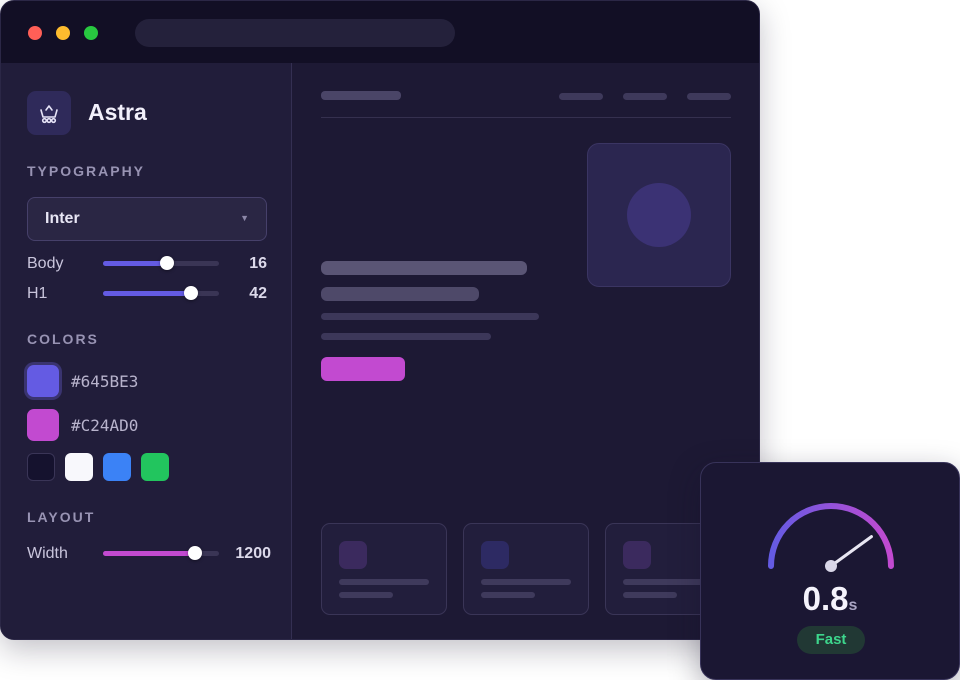  I want to click on secondary-color-swatch, so click(43, 425).